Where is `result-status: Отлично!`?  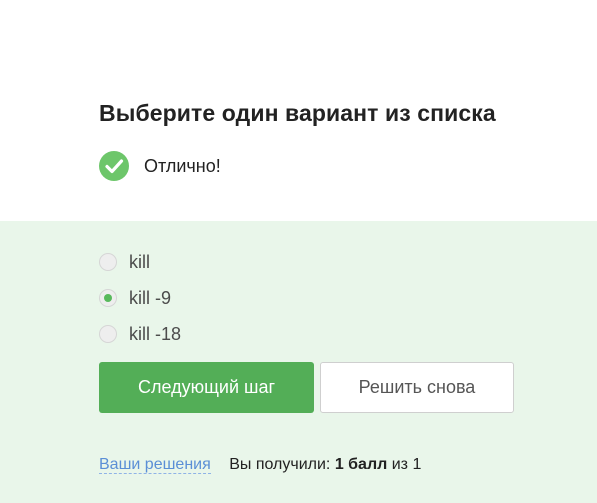 result-status: Отлично! is located at coordinates (160, 166).